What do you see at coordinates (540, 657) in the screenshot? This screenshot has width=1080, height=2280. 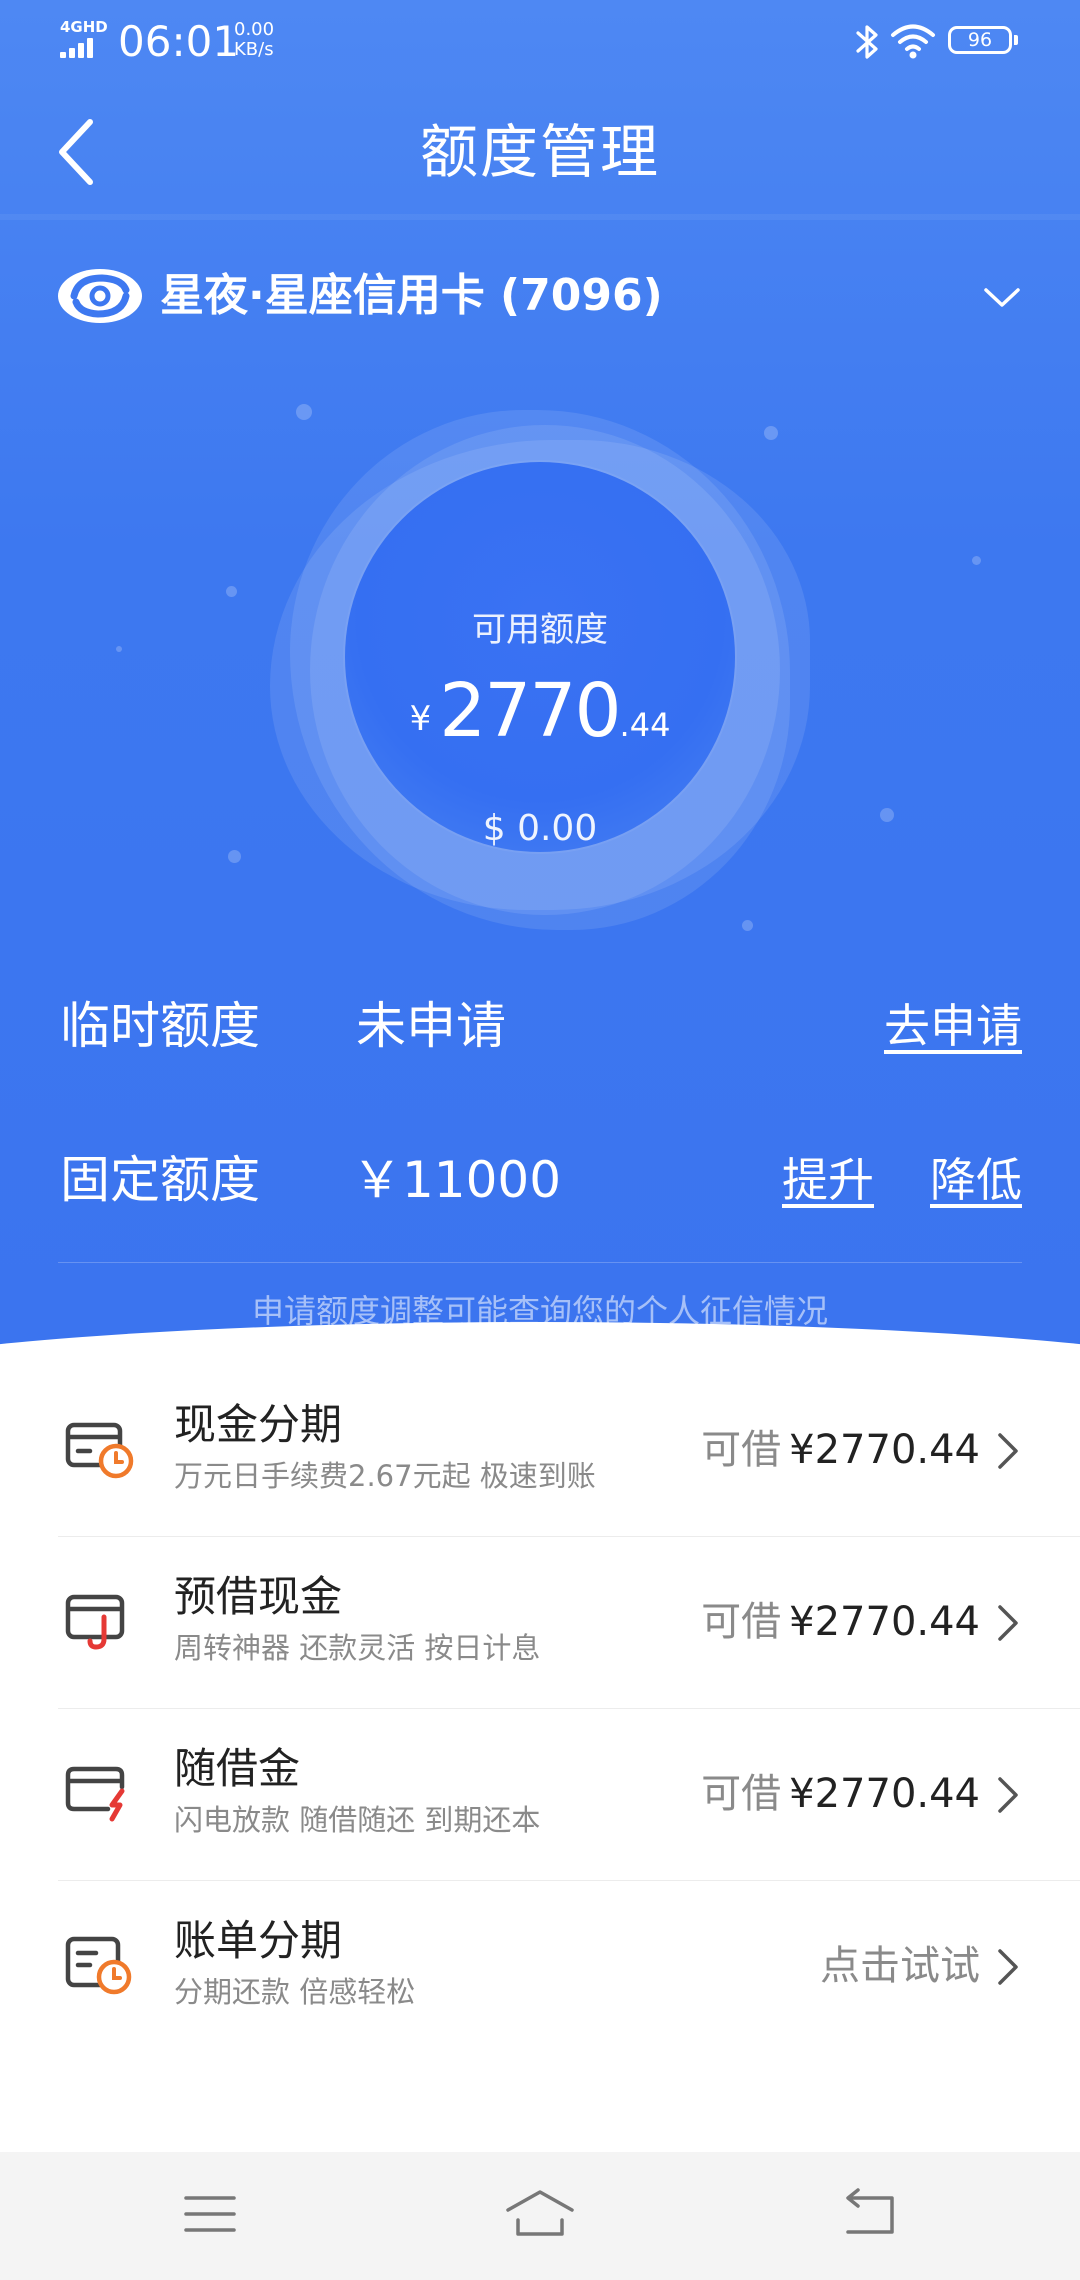 I see `available-credit-disc: 可用额度 ¥2770.44 $ 0.00` at bounding box center [540, 657].